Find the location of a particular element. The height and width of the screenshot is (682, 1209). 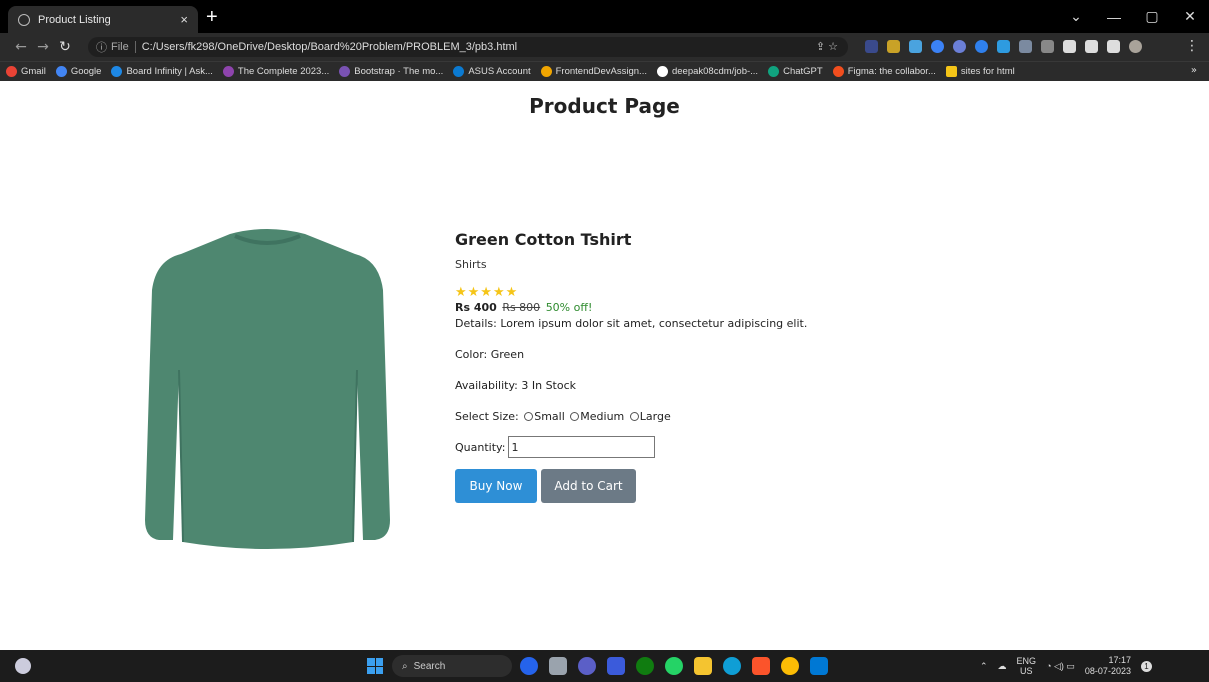

share-bookmark-icons: ⇪ ☆ is located at coordinates (827, 46).